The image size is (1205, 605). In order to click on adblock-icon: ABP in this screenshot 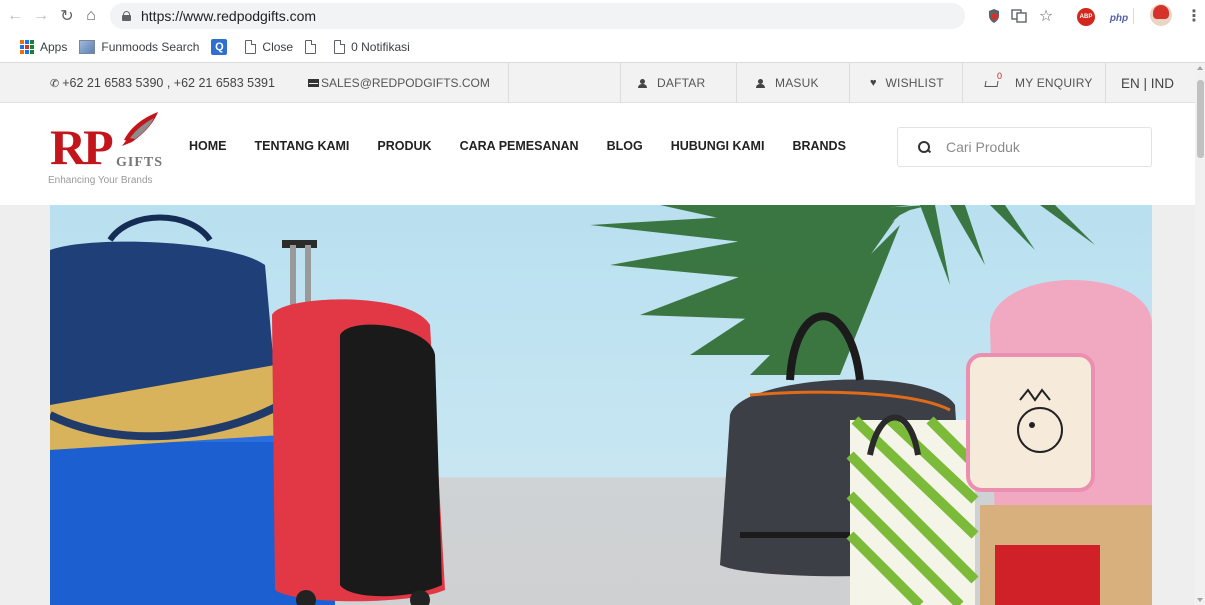, I will do `click(1086, 17)`.